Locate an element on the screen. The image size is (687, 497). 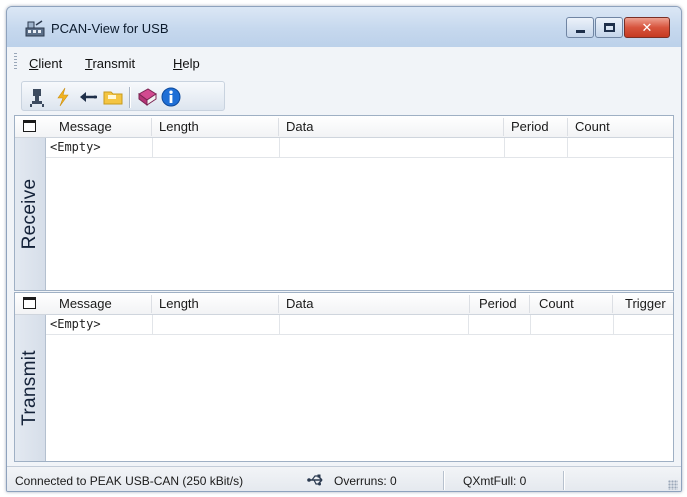
receive-cell-period is located at coordinates (536, 148).